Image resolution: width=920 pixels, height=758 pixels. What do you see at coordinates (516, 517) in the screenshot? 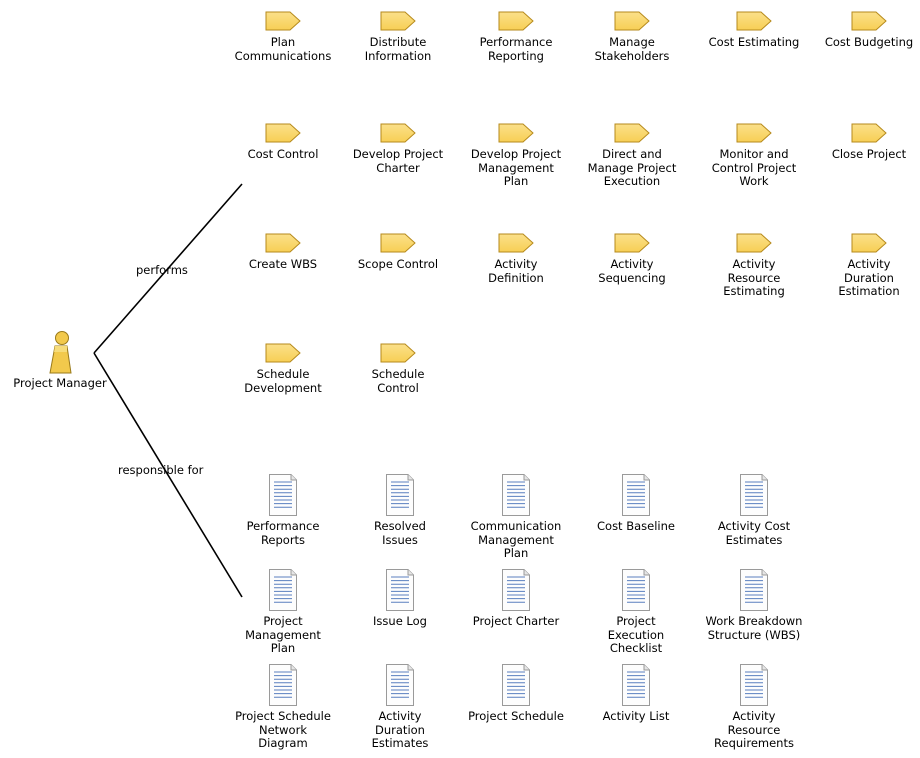
I see `document-node: Communication Management Plan` at bounding box center [516, 517].